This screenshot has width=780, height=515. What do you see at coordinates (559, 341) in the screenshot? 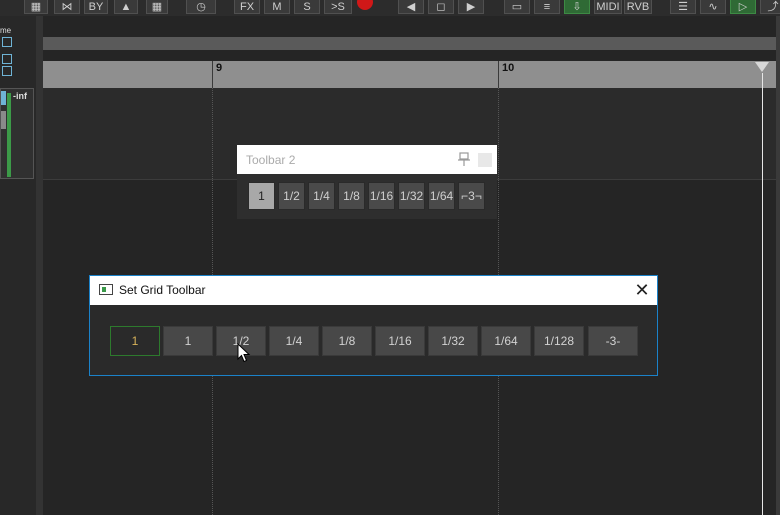
I see `grid-button-1-128: 1/128` at bounding box center [559, 341].